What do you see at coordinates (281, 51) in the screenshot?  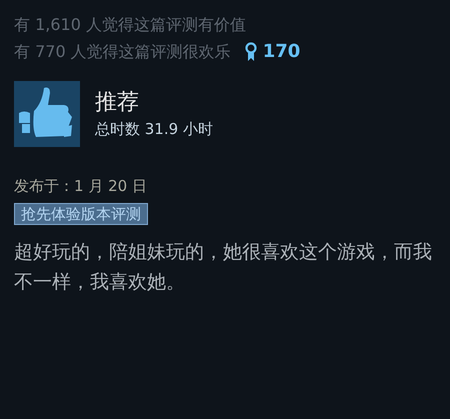 I see `award-count: 170` at bounding box center [281, 51].